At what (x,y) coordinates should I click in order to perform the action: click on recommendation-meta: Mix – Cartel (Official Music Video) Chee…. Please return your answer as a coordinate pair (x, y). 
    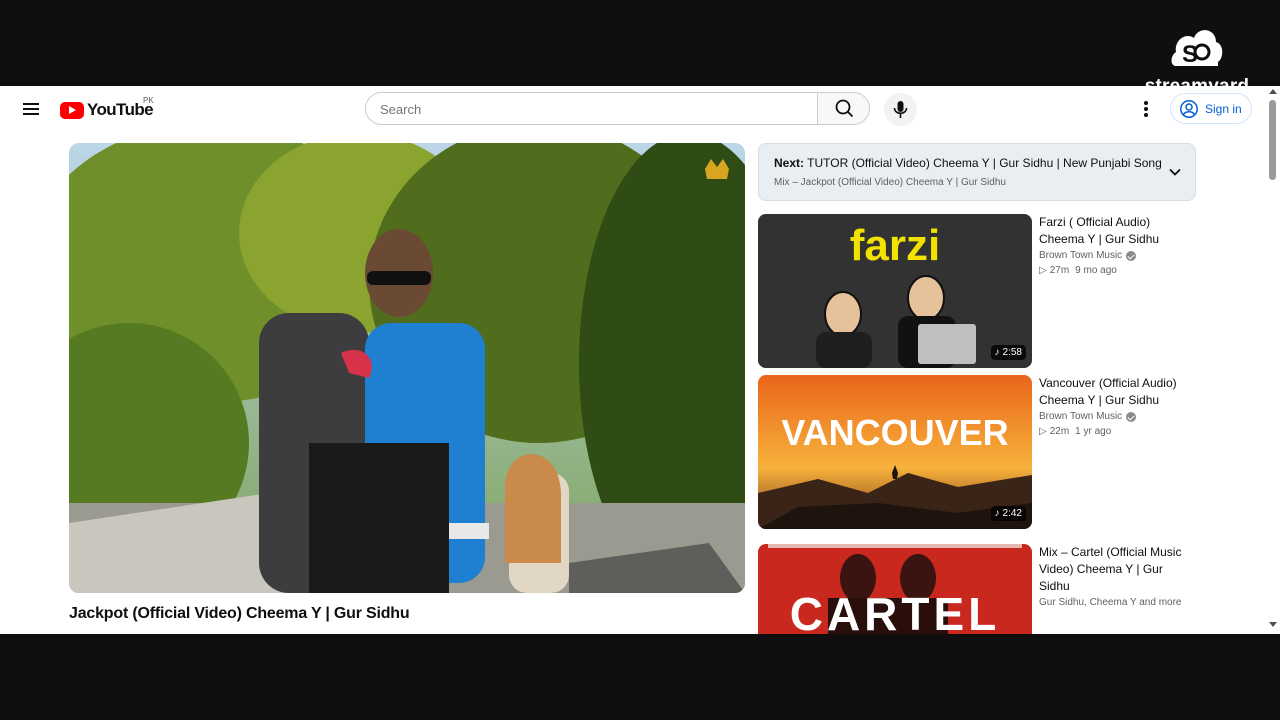
    Looking at the image, I should click on (1117, 576).